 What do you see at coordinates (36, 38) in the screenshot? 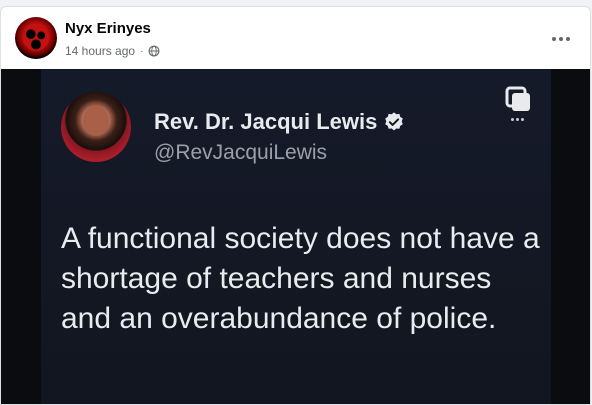
I see `author-avatar` at bounding box center [36, 38].